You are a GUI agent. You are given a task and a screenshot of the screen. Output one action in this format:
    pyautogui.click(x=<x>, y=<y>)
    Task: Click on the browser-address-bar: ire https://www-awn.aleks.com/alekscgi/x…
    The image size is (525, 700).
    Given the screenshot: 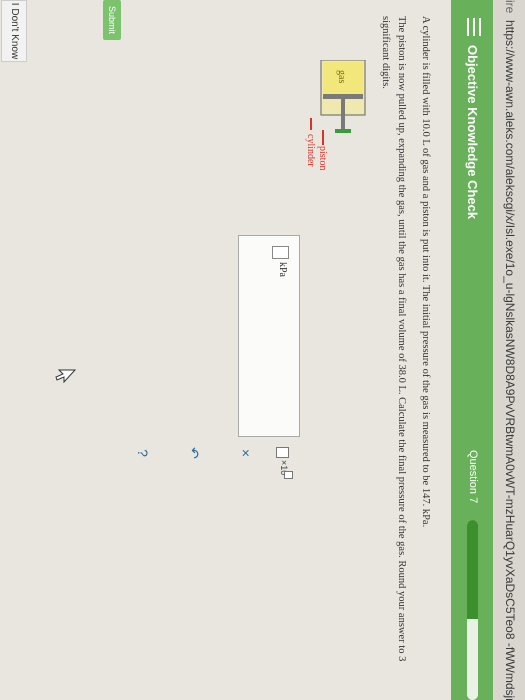 What is the action you would take?
    pyautogui.click(x=508, y=350)
    